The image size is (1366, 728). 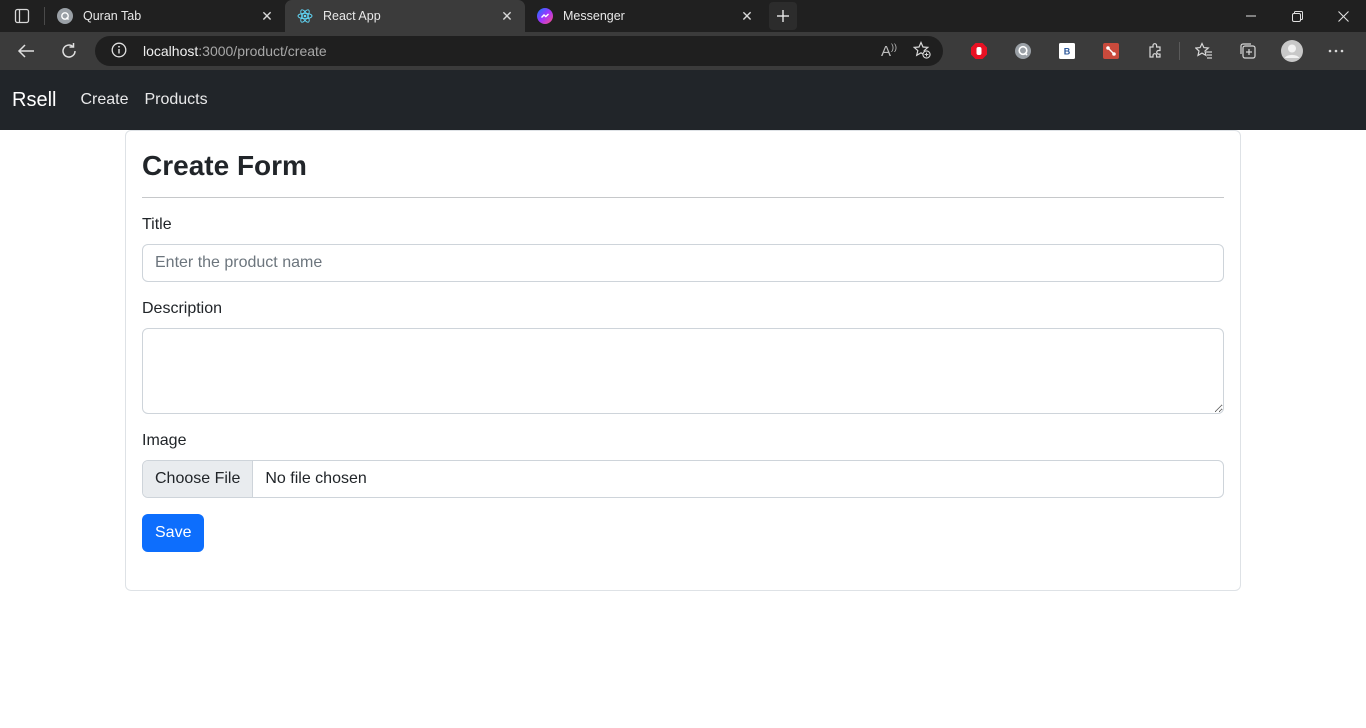 I want to click on minimize-icon, so click(x=1251, y=16).